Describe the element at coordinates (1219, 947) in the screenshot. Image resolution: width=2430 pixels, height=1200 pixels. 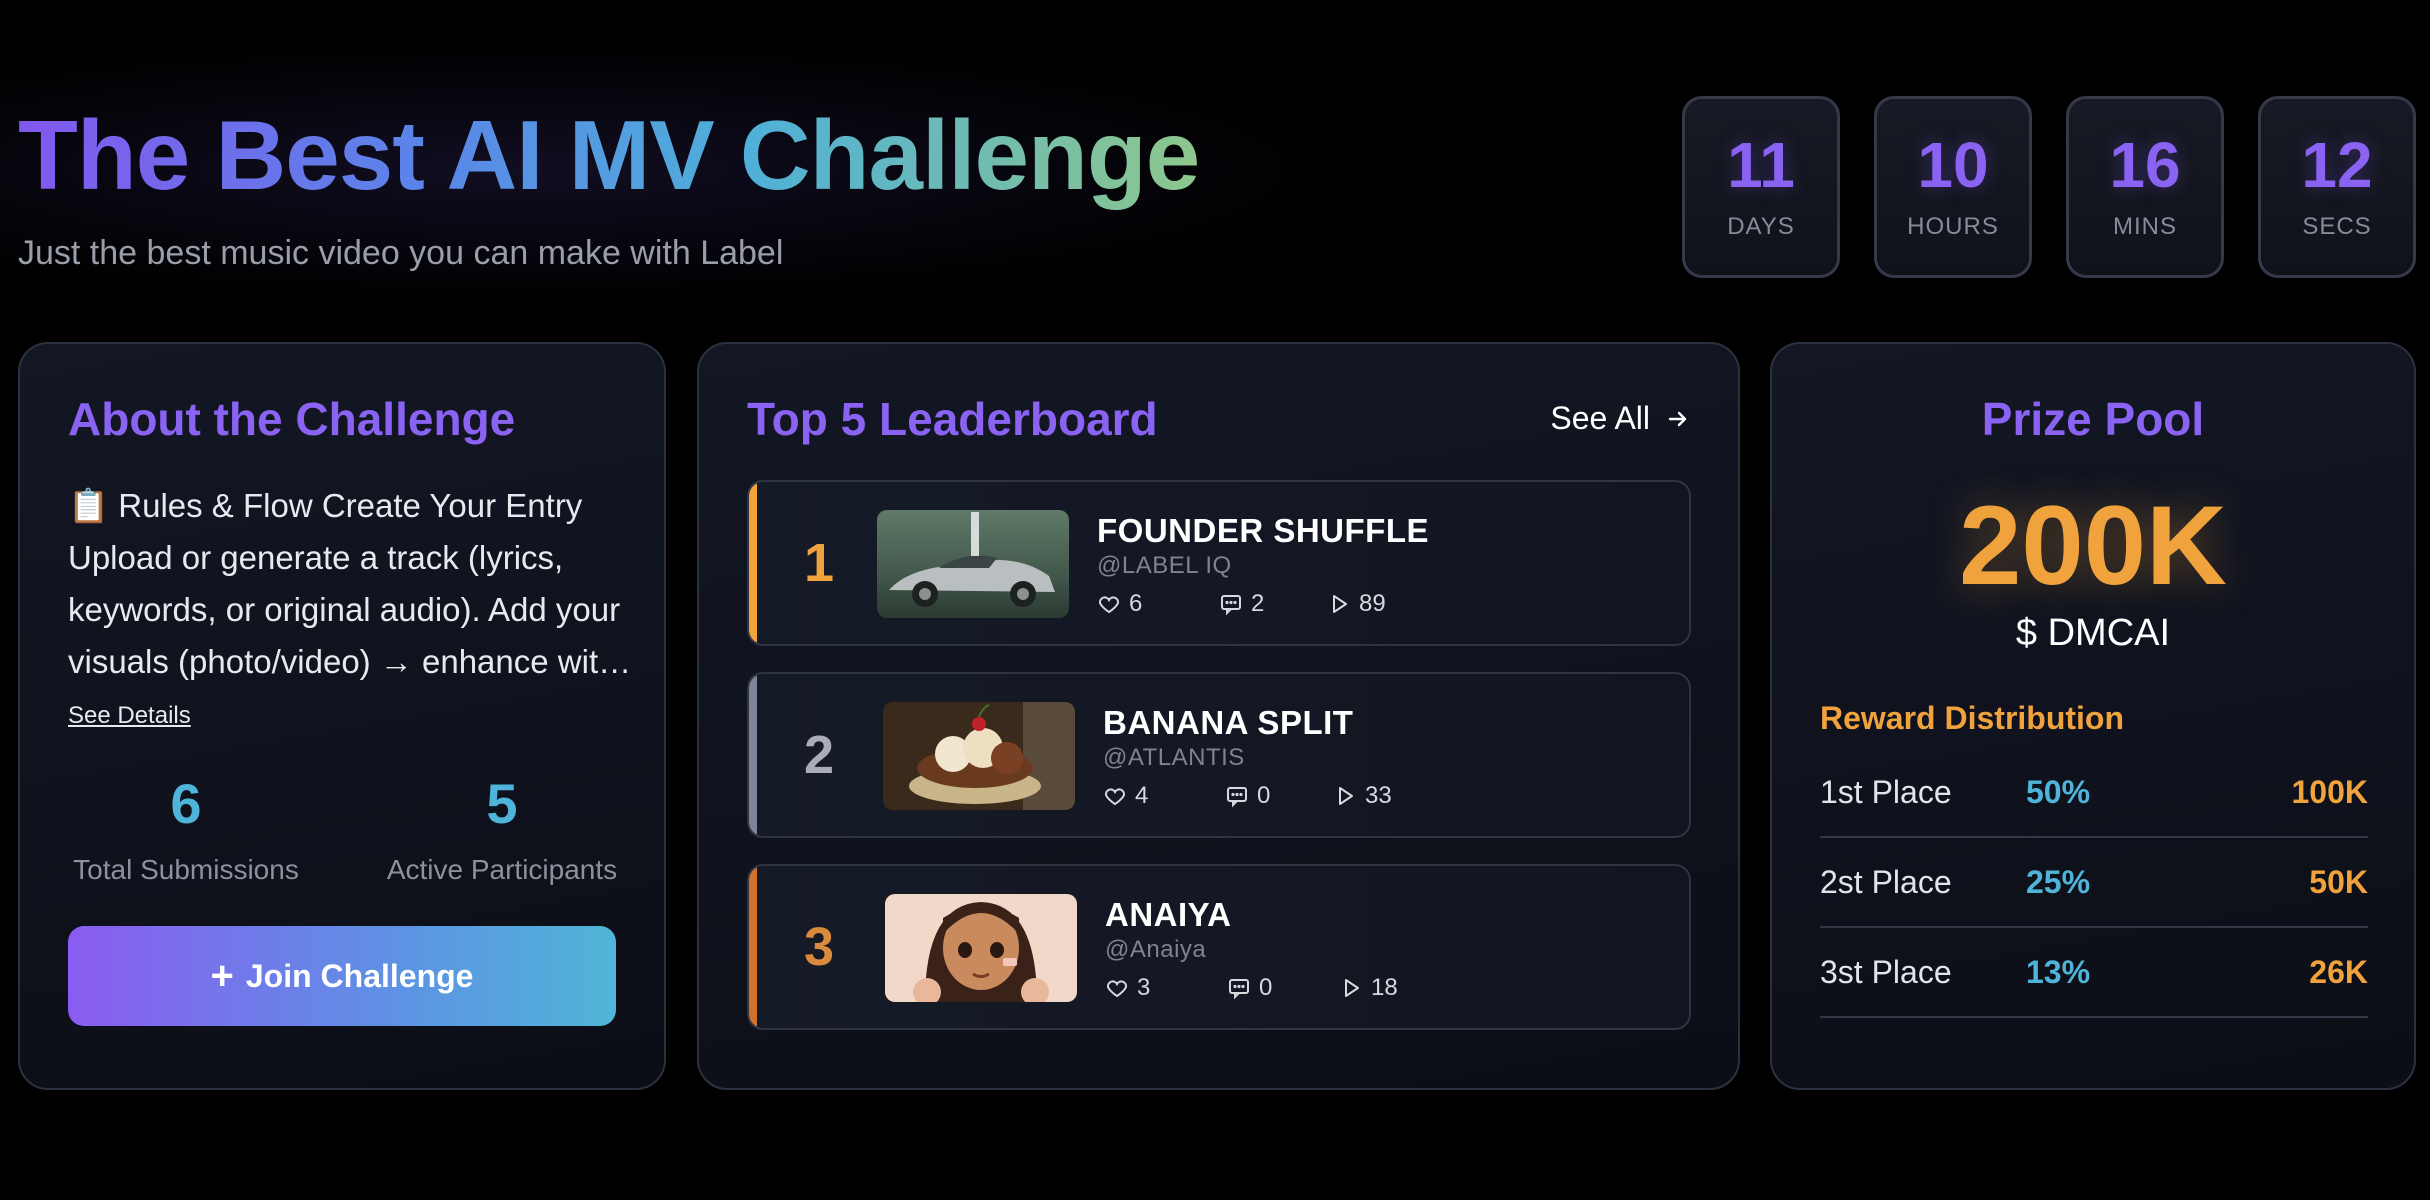
I see `leaderboard-row: 3 ANAIYA @Anaiya 3 0 18` at that location.